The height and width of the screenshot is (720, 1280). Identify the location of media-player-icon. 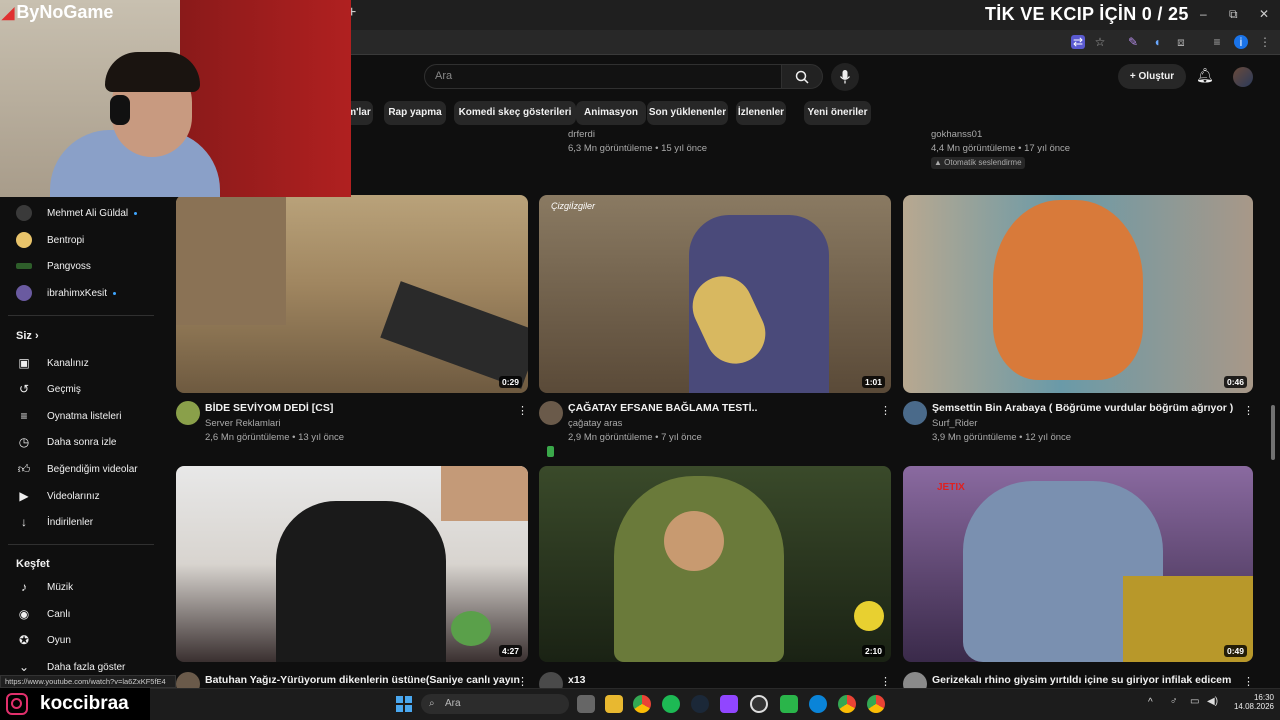
(789, 704).